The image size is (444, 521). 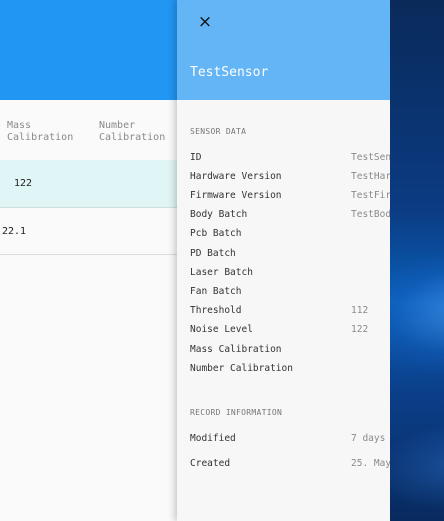 What do you see at coordinates (283, 218) in the screenshot?
I see `field-row-body-batch: Body Batch TestBod` at bounding box center [283, 218].